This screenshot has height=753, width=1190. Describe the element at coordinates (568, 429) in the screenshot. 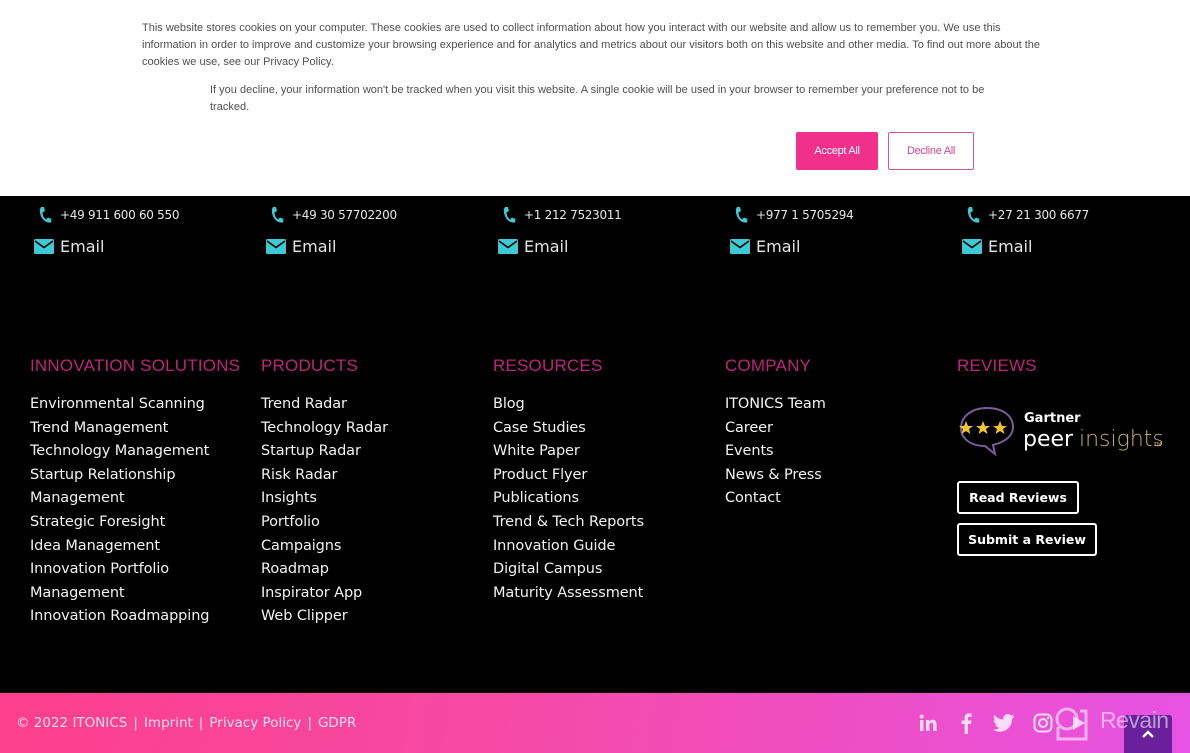

I see `footer-link: Case Studies` at that location.